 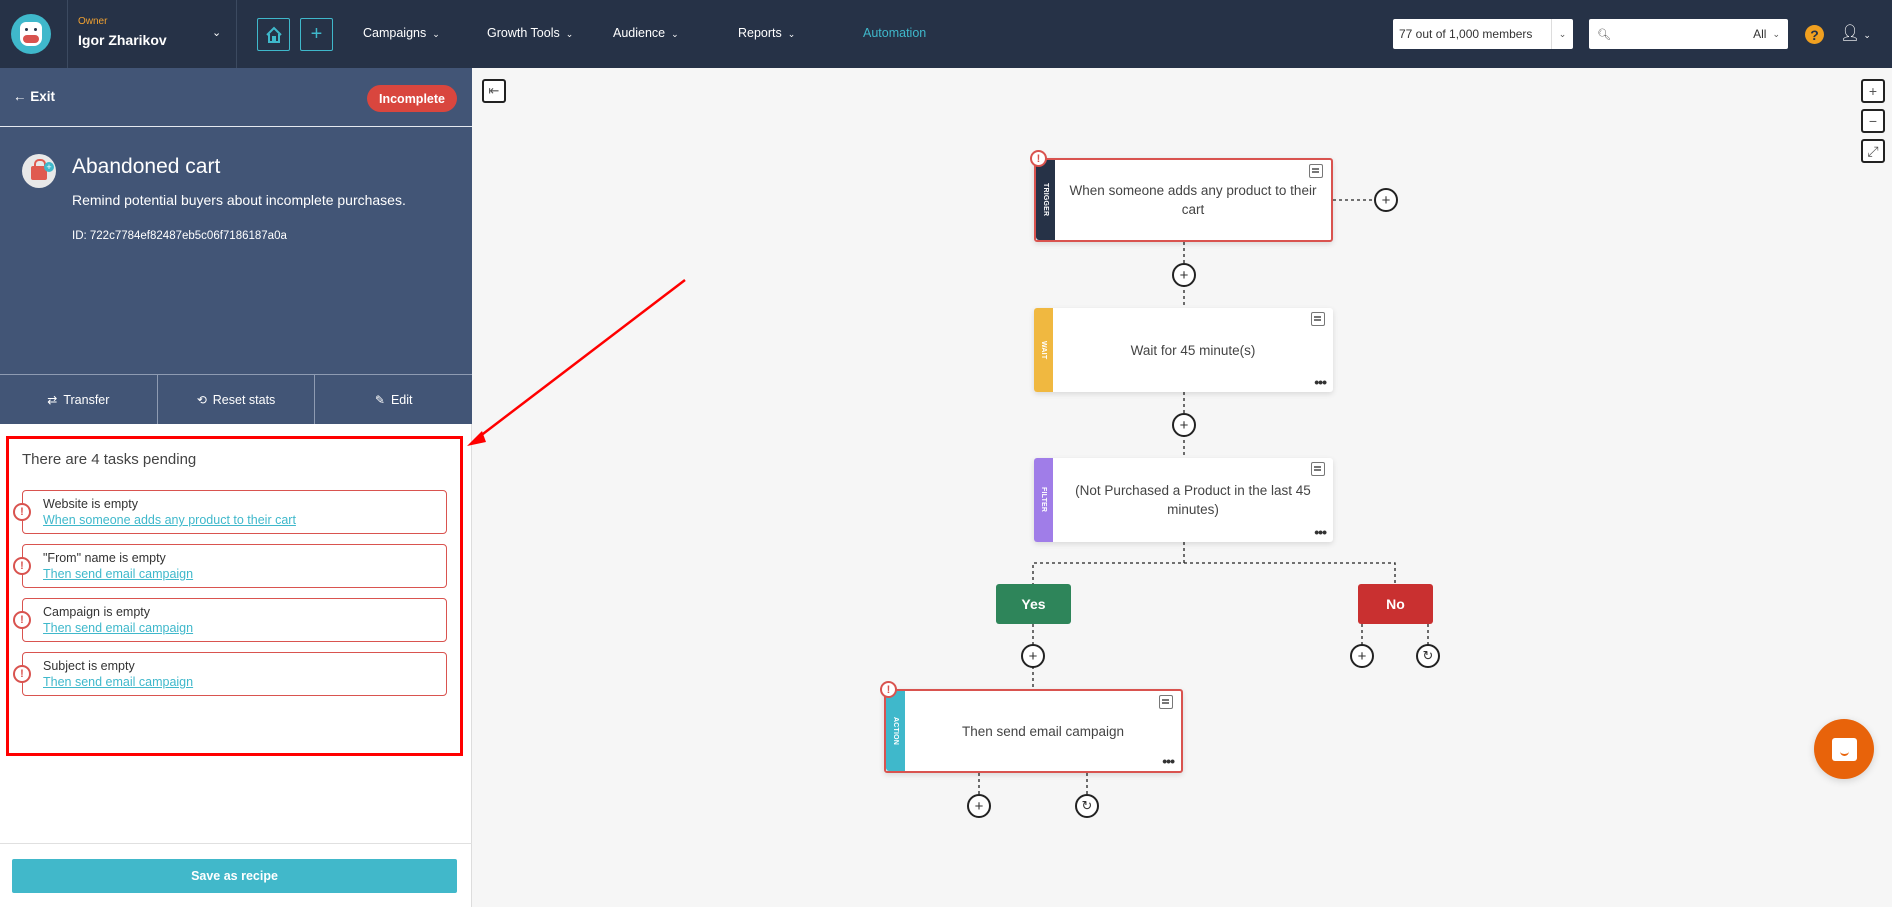 I want to click on node-label: Wait for 45 minute(s), so click(x=1193, y=350).